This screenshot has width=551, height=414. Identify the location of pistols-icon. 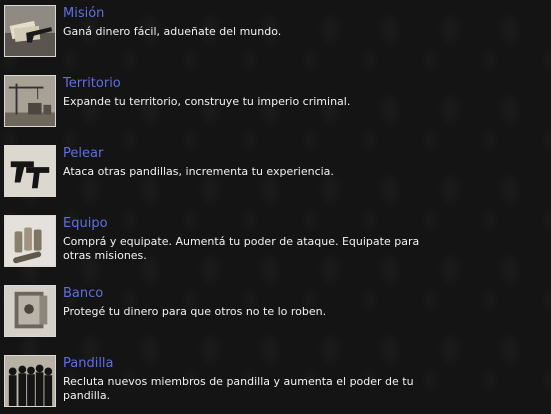
(30, 171).